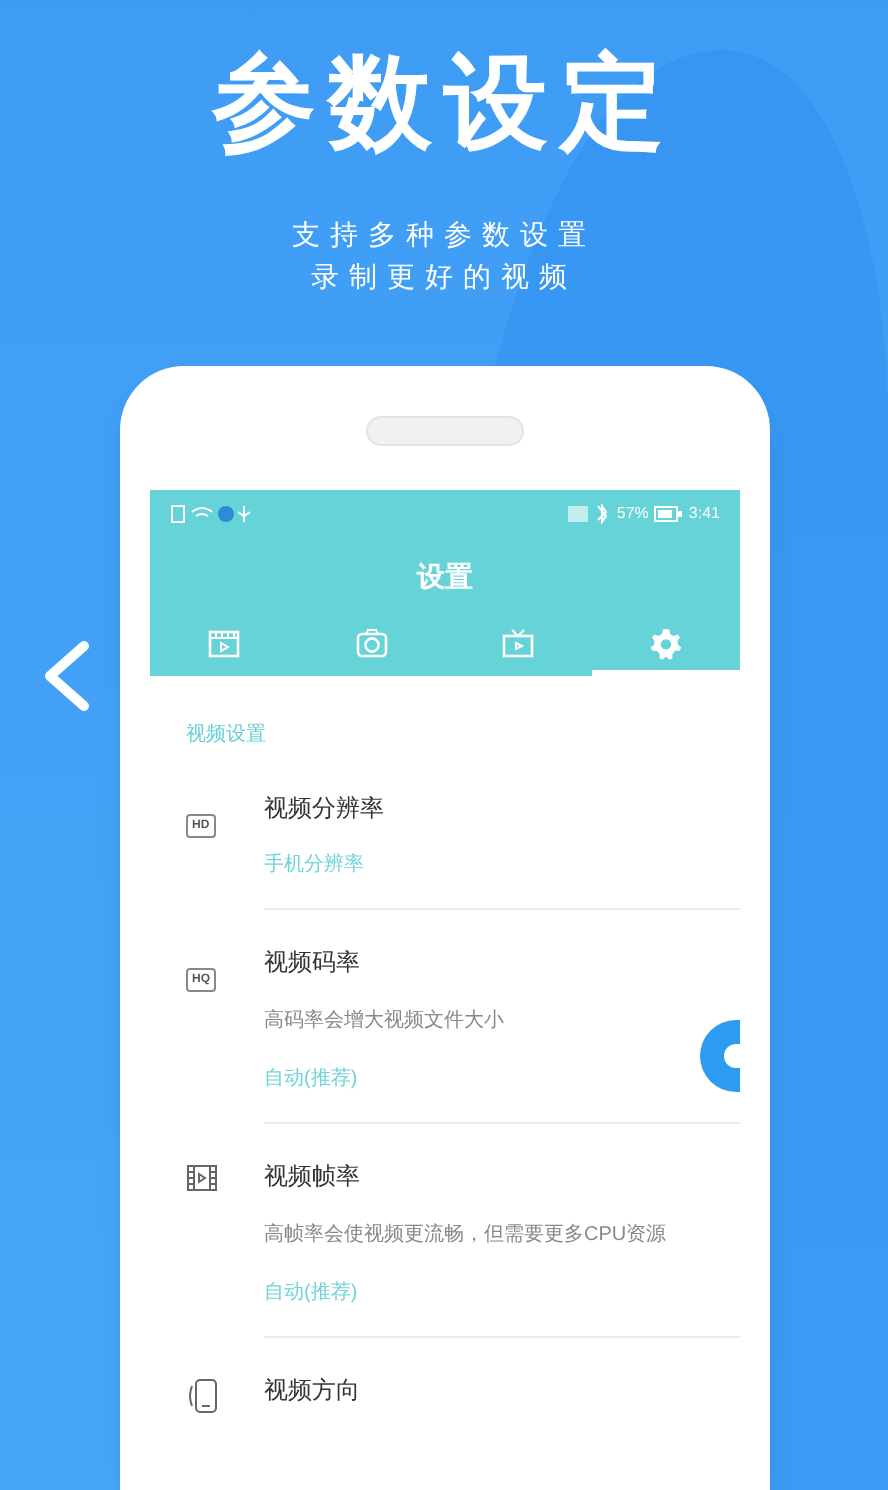 The image size is (888, 1490). I want to click on setting-value: 手机分辨率, so click(315, 866).